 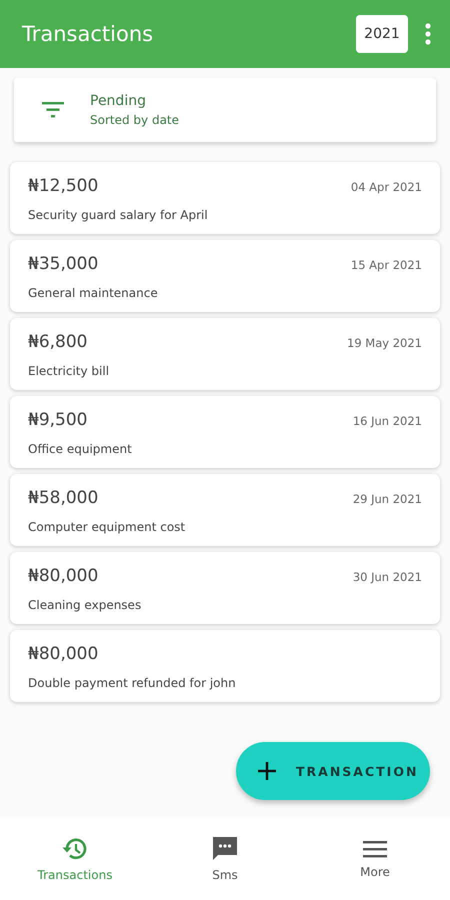 What do you see at coordinates (118, 215) in the screenshot?
I see `transaction-description: Security guard salary for April` at bounding box center [118, 215].